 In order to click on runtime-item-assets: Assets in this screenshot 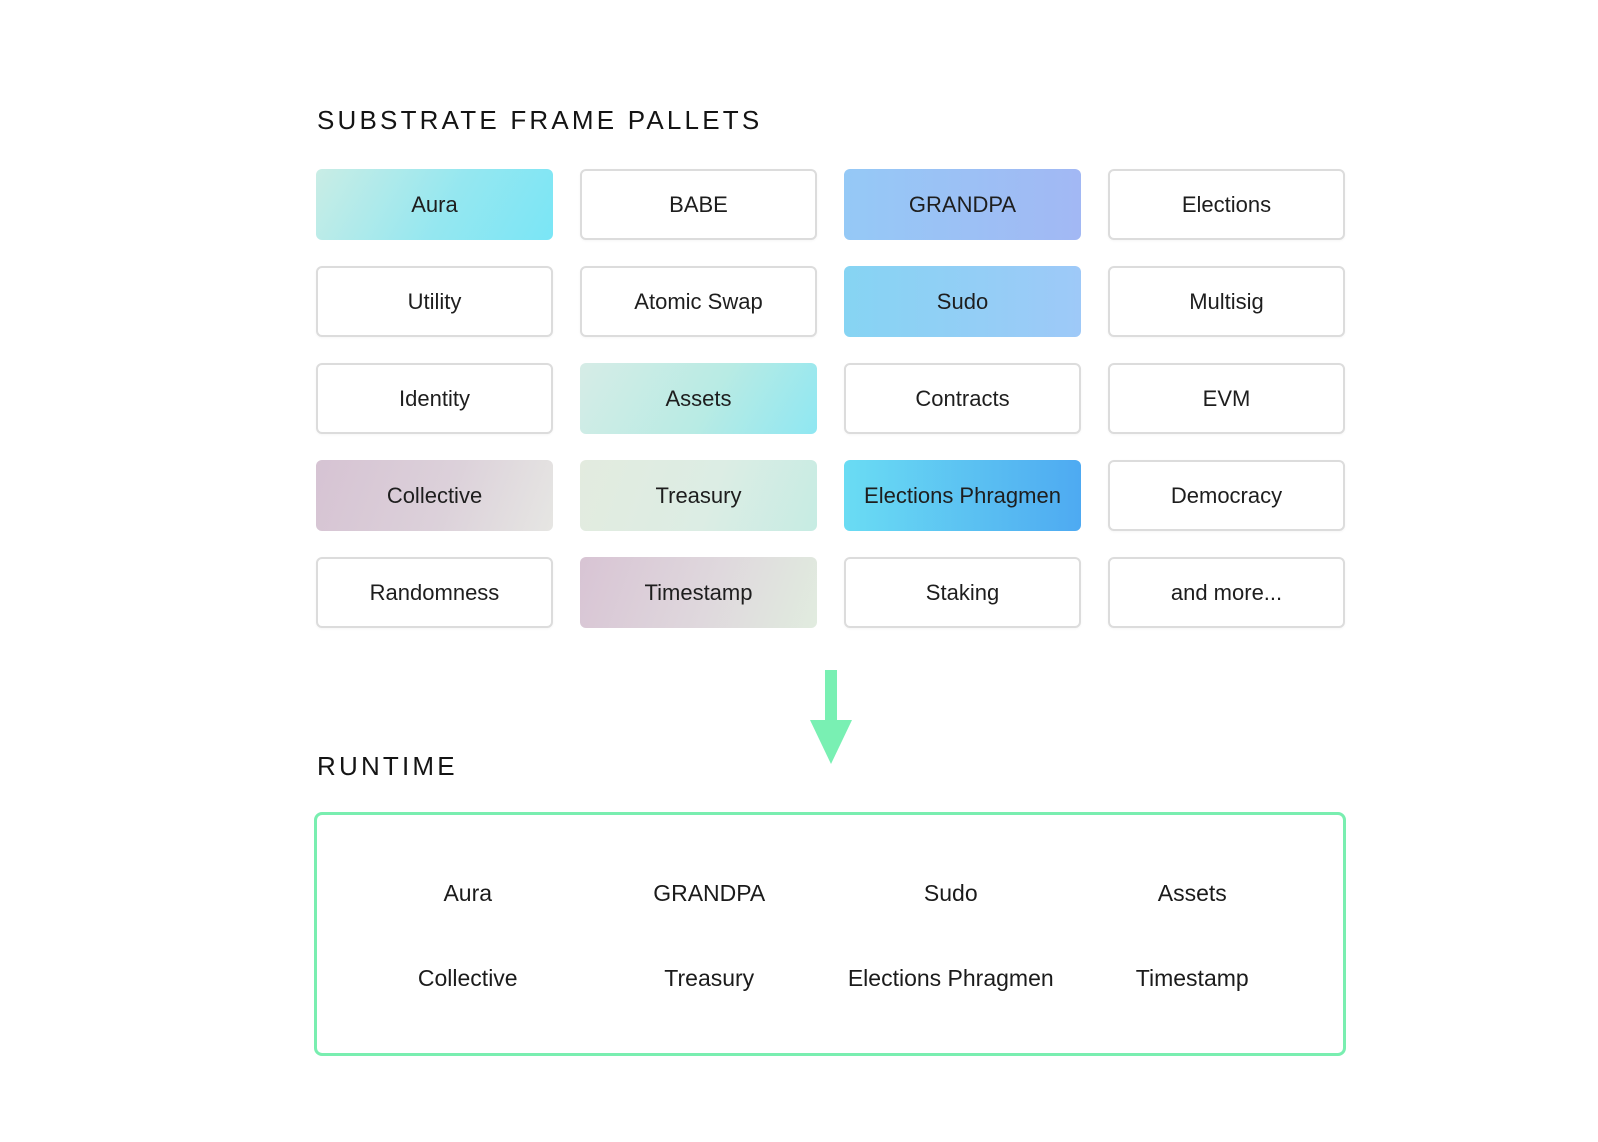, I will do `click(1192, 893)`.